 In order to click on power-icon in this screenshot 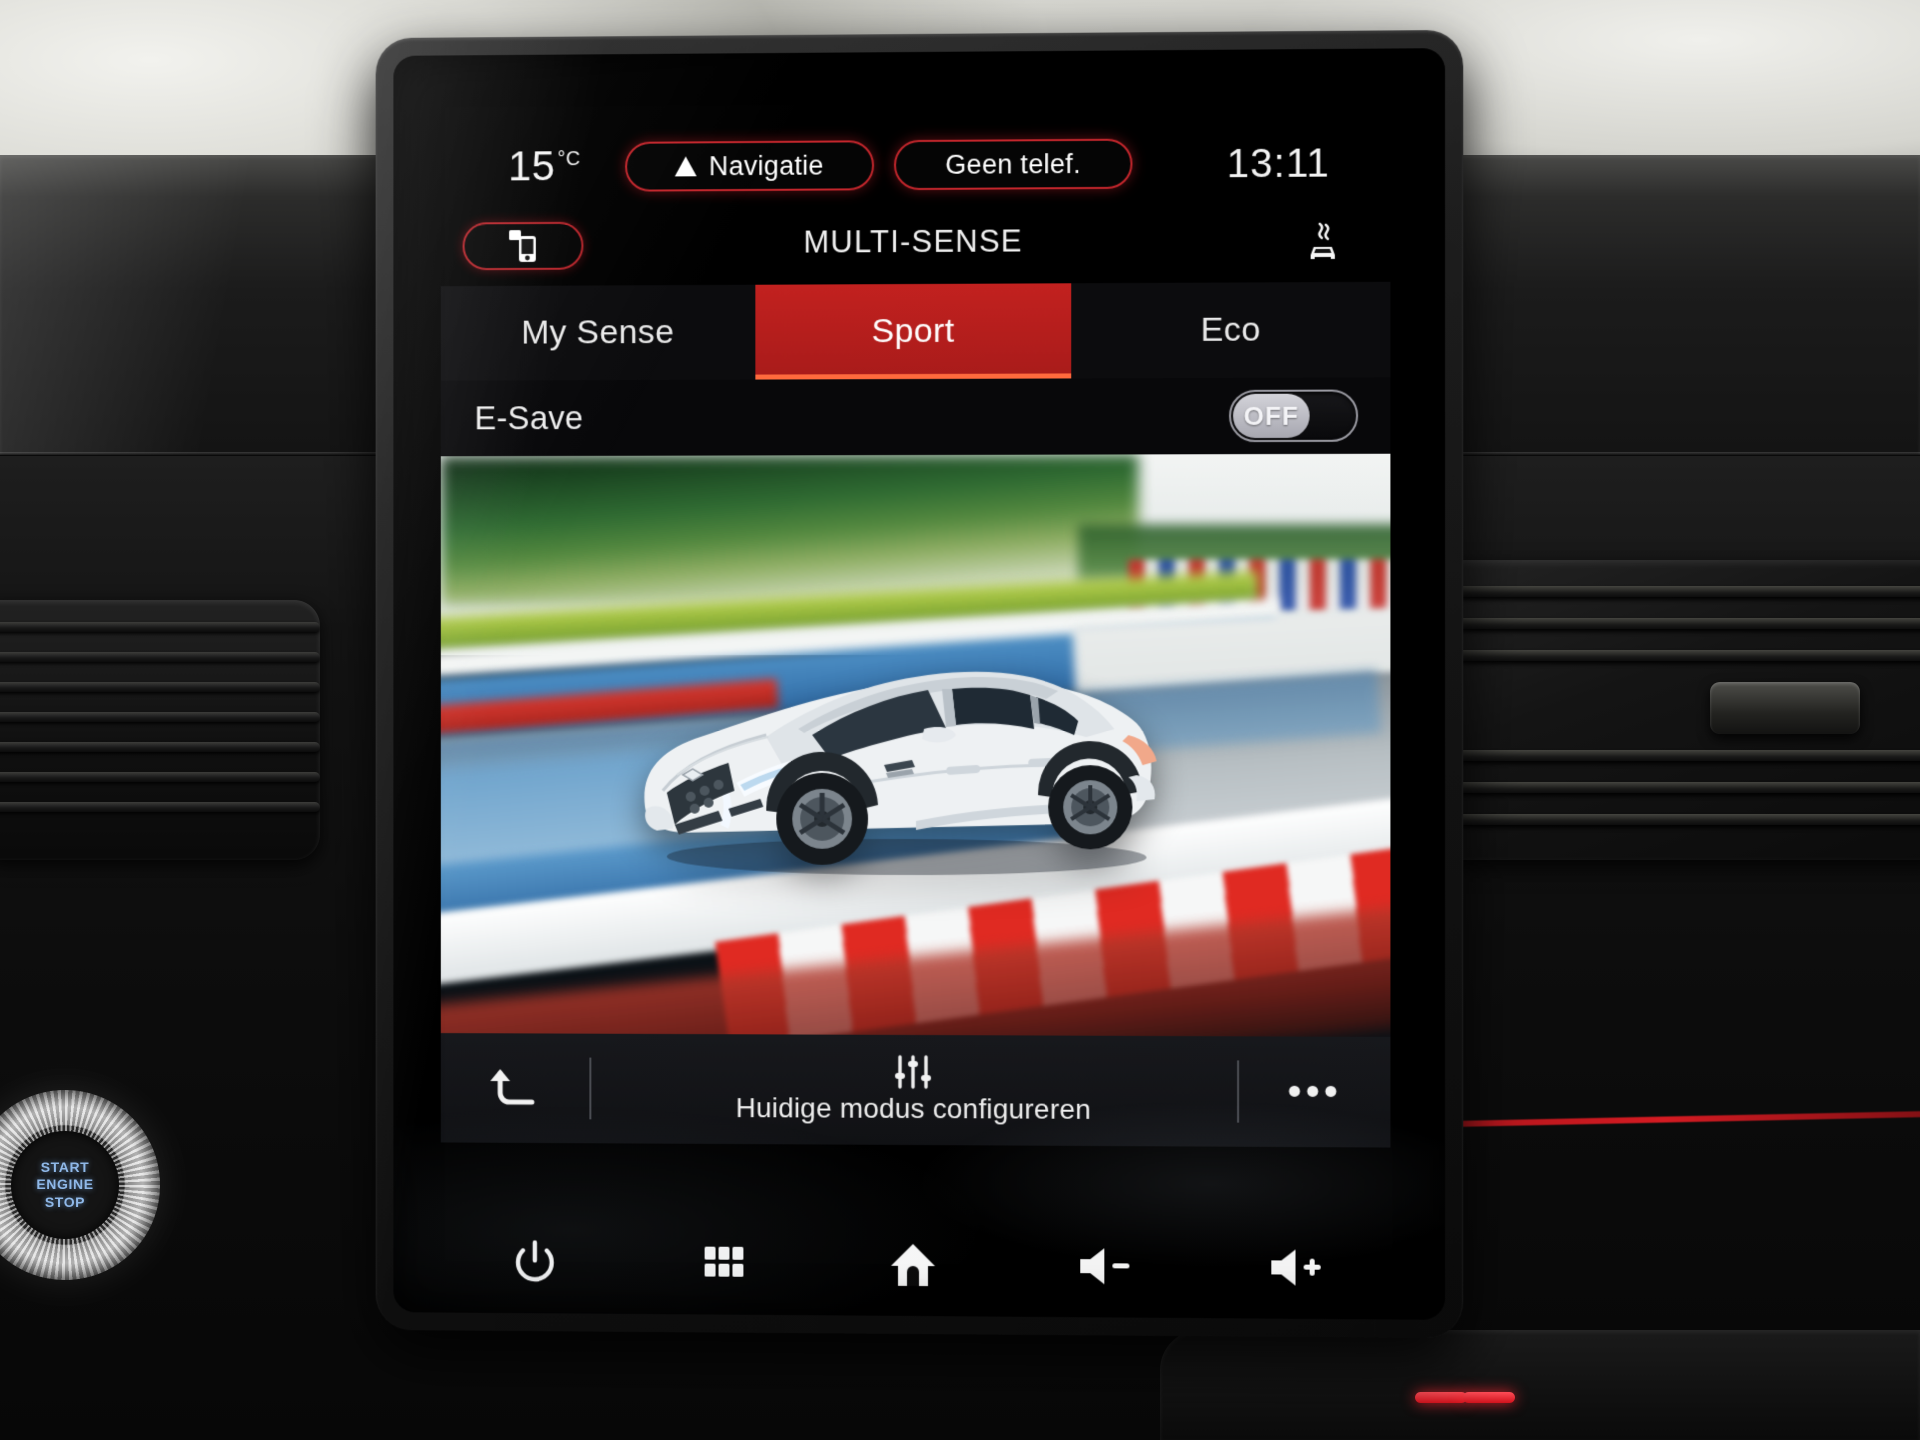, I will do `click(535, 1262)`.